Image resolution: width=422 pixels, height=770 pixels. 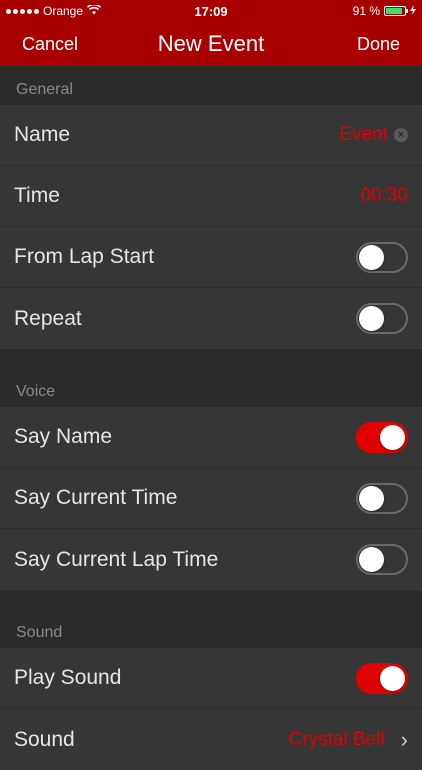 I want to click on status-right: 91 %, so click(x=384, y=11).